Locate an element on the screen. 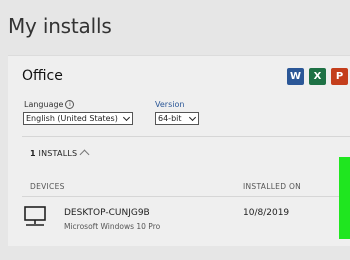  app-icons: W X P is located at coordinates (317, 76).